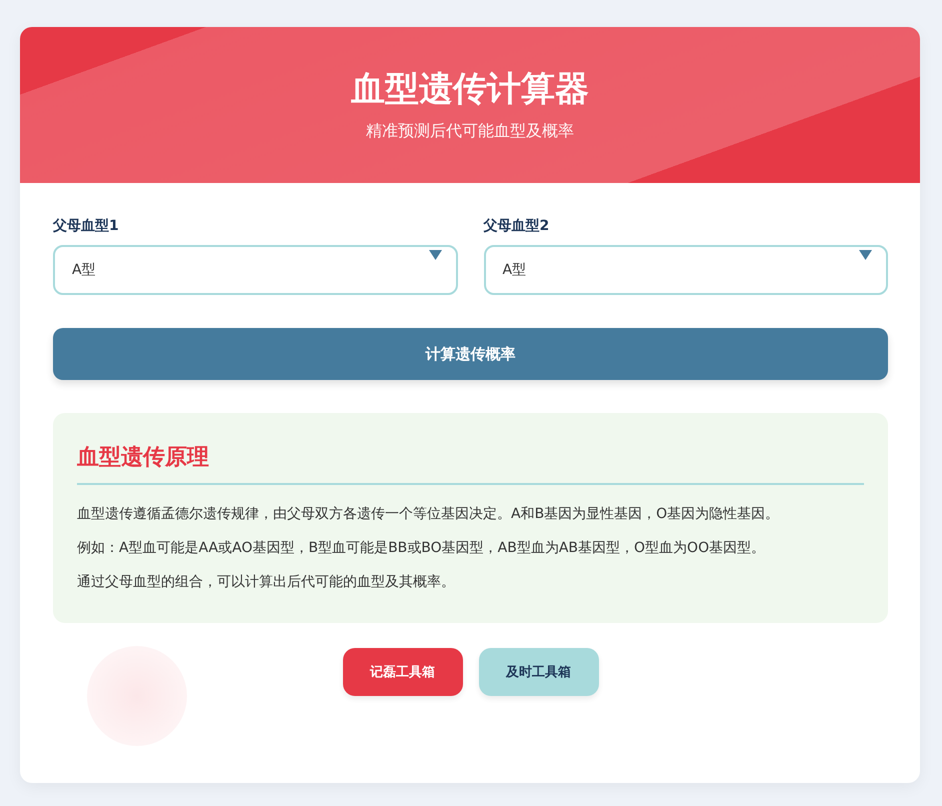 The height and width of the screenshot is (806, 942). I want to click on info-paragraph: 通过父母血型的组合，可以计算出后代可能的血型及其概率。, so click(266, 582).